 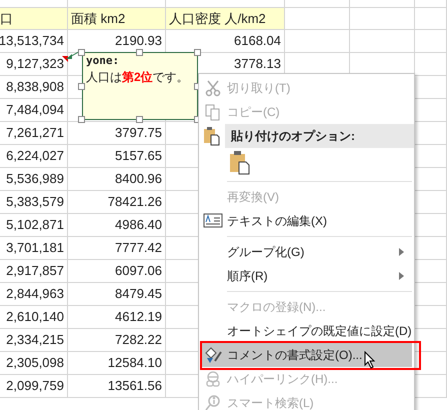 I want to click on column-header: 人口密度 人/km2, so click(x=225, y=19).